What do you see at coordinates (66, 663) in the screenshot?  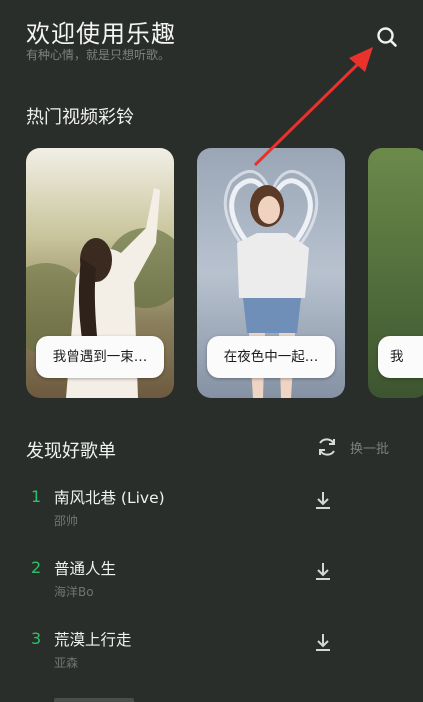 I see `song-artist: 亚森` at bounding box center [66, 663].